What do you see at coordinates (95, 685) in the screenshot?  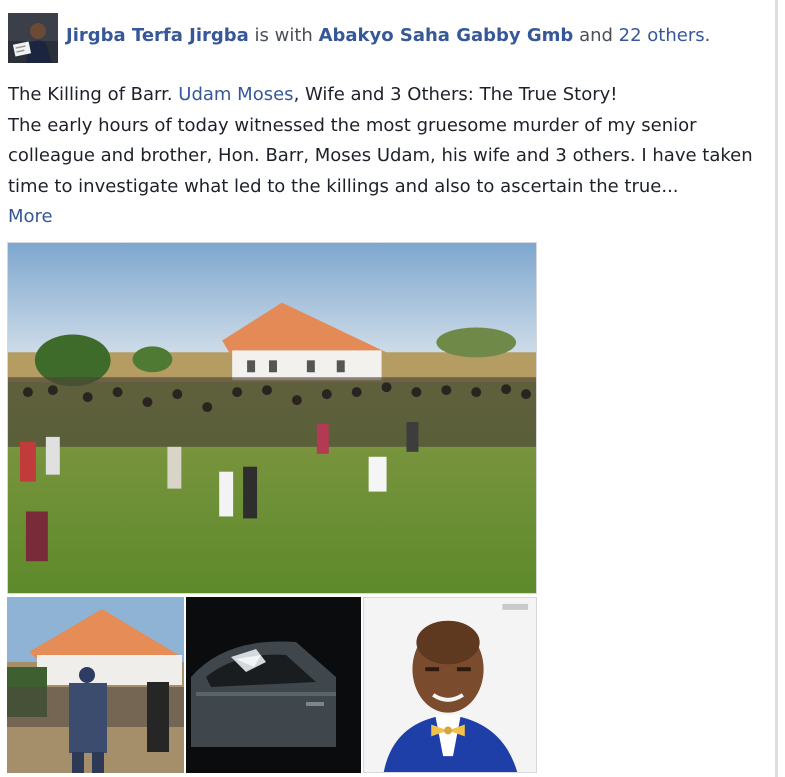 I see `police-house-photo` at bounding box center [95, 685].